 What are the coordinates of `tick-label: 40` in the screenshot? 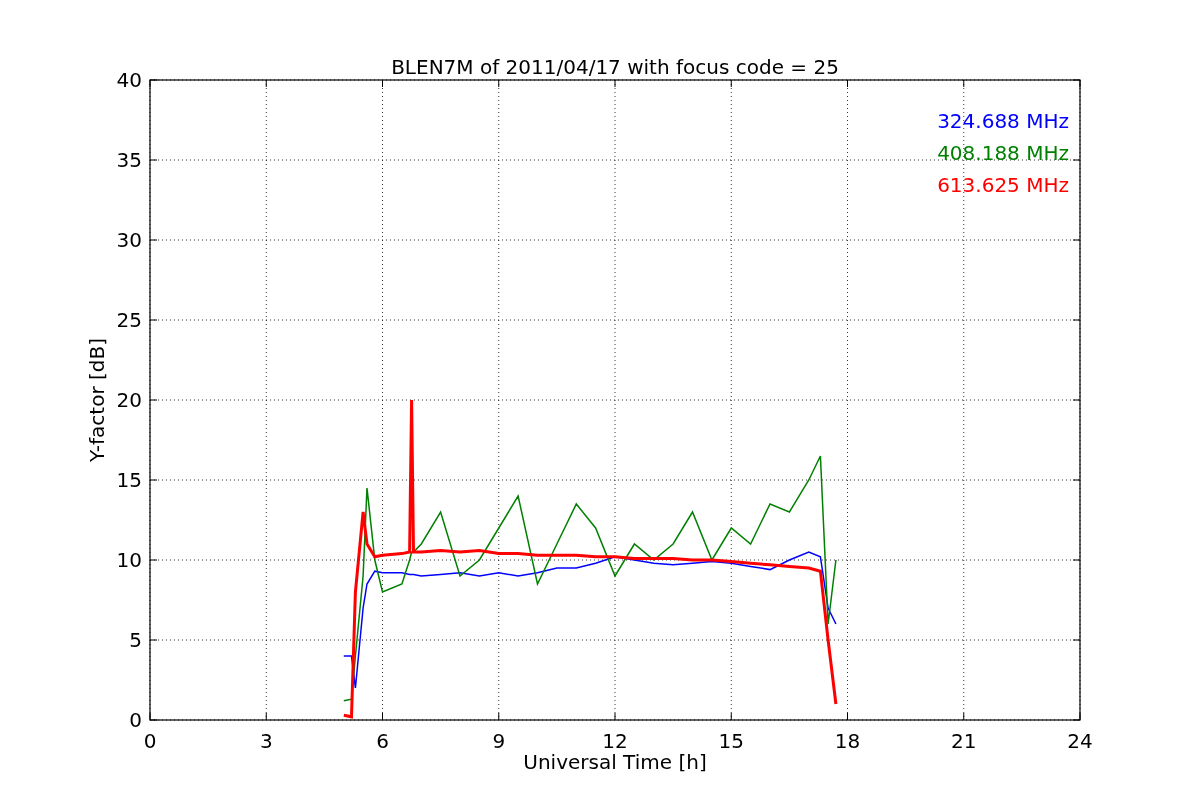 It's located at (129, 80).